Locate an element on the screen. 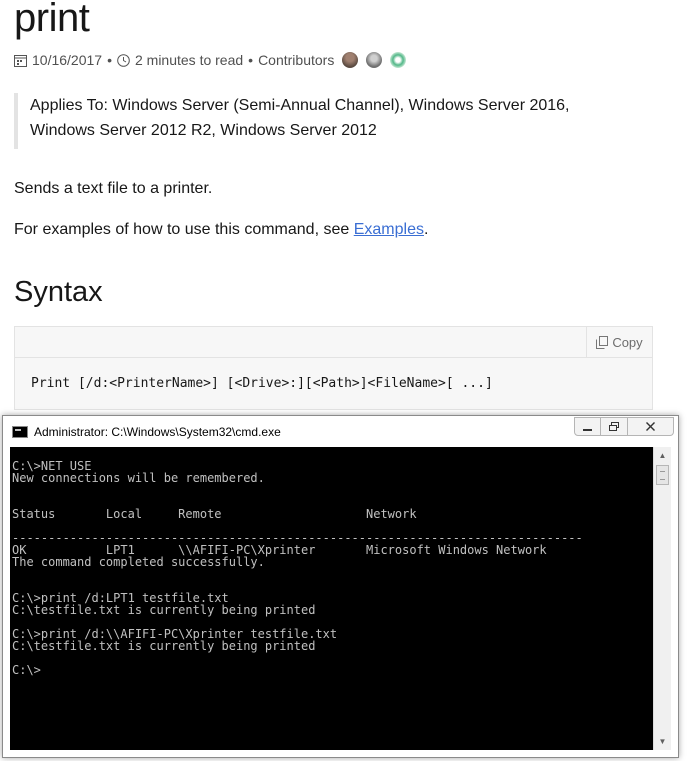 The height and width of the screenshot is (761, 687). examples-link: Examples is located at coordinates (389, 229).